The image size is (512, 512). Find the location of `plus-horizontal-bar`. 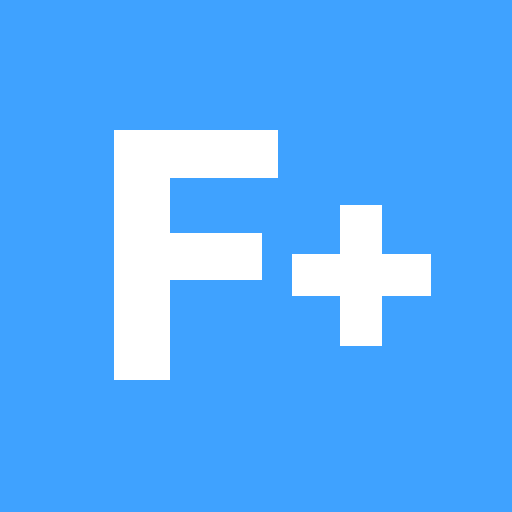

plus-horizontal-bar is located at coordinates (361, 275).